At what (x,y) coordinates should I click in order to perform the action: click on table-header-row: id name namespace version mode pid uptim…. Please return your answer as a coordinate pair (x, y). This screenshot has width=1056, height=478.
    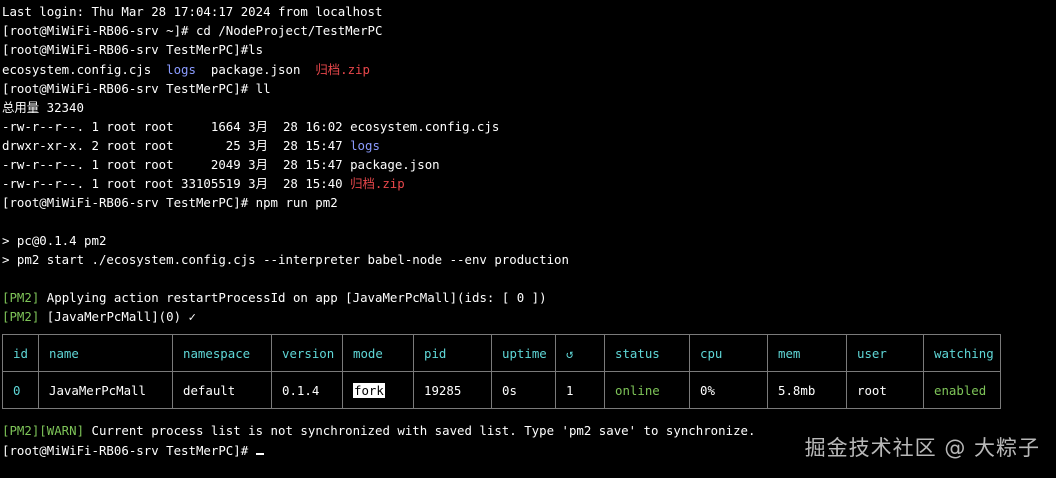
    Looking at the image, I should click on (501, 353).